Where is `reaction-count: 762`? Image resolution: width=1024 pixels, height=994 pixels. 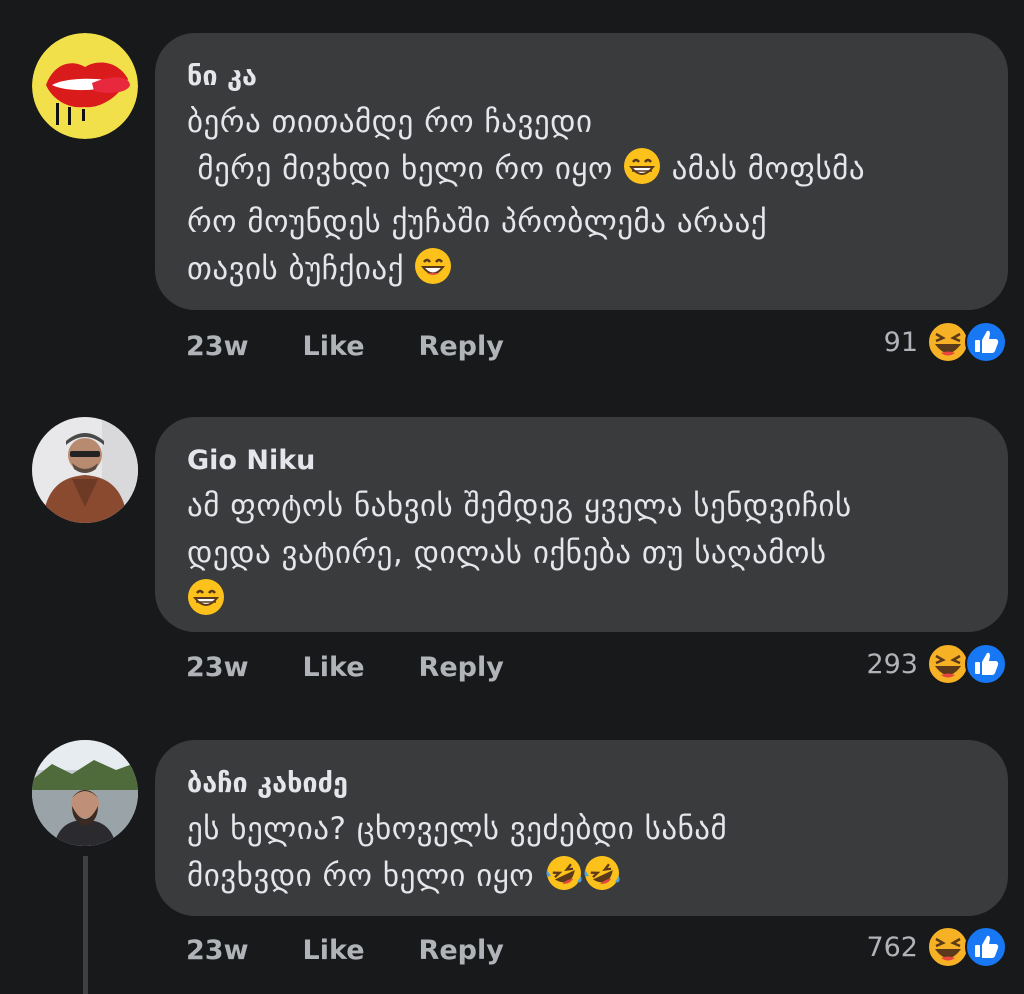
reaction-count: 762 is located at coordinates (892, 947).